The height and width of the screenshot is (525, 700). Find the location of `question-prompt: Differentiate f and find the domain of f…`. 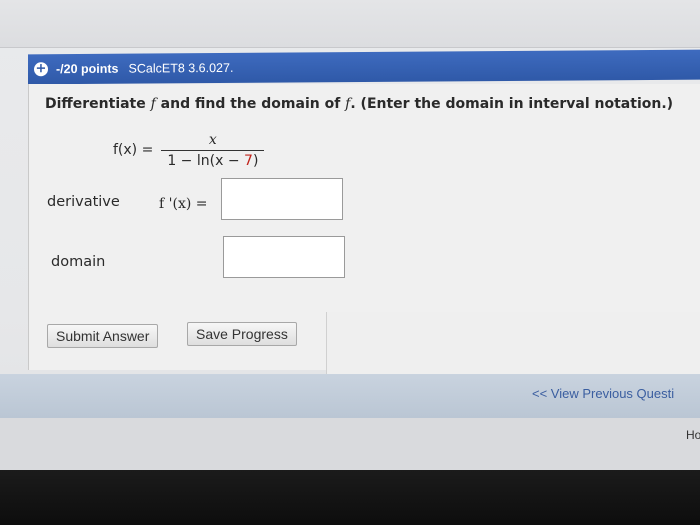

question-prompt: Differentiate f and find the domain of f… is located at coordinates (359, 104).